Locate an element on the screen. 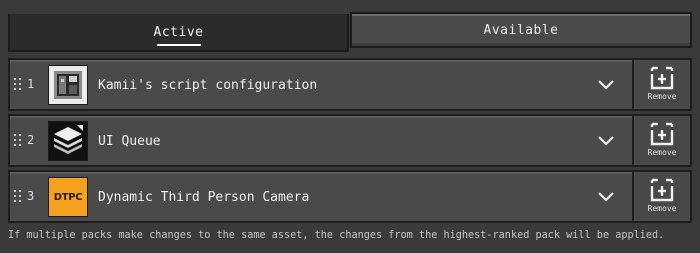  pack-rank: 3 is located at coordinates (31, 196).